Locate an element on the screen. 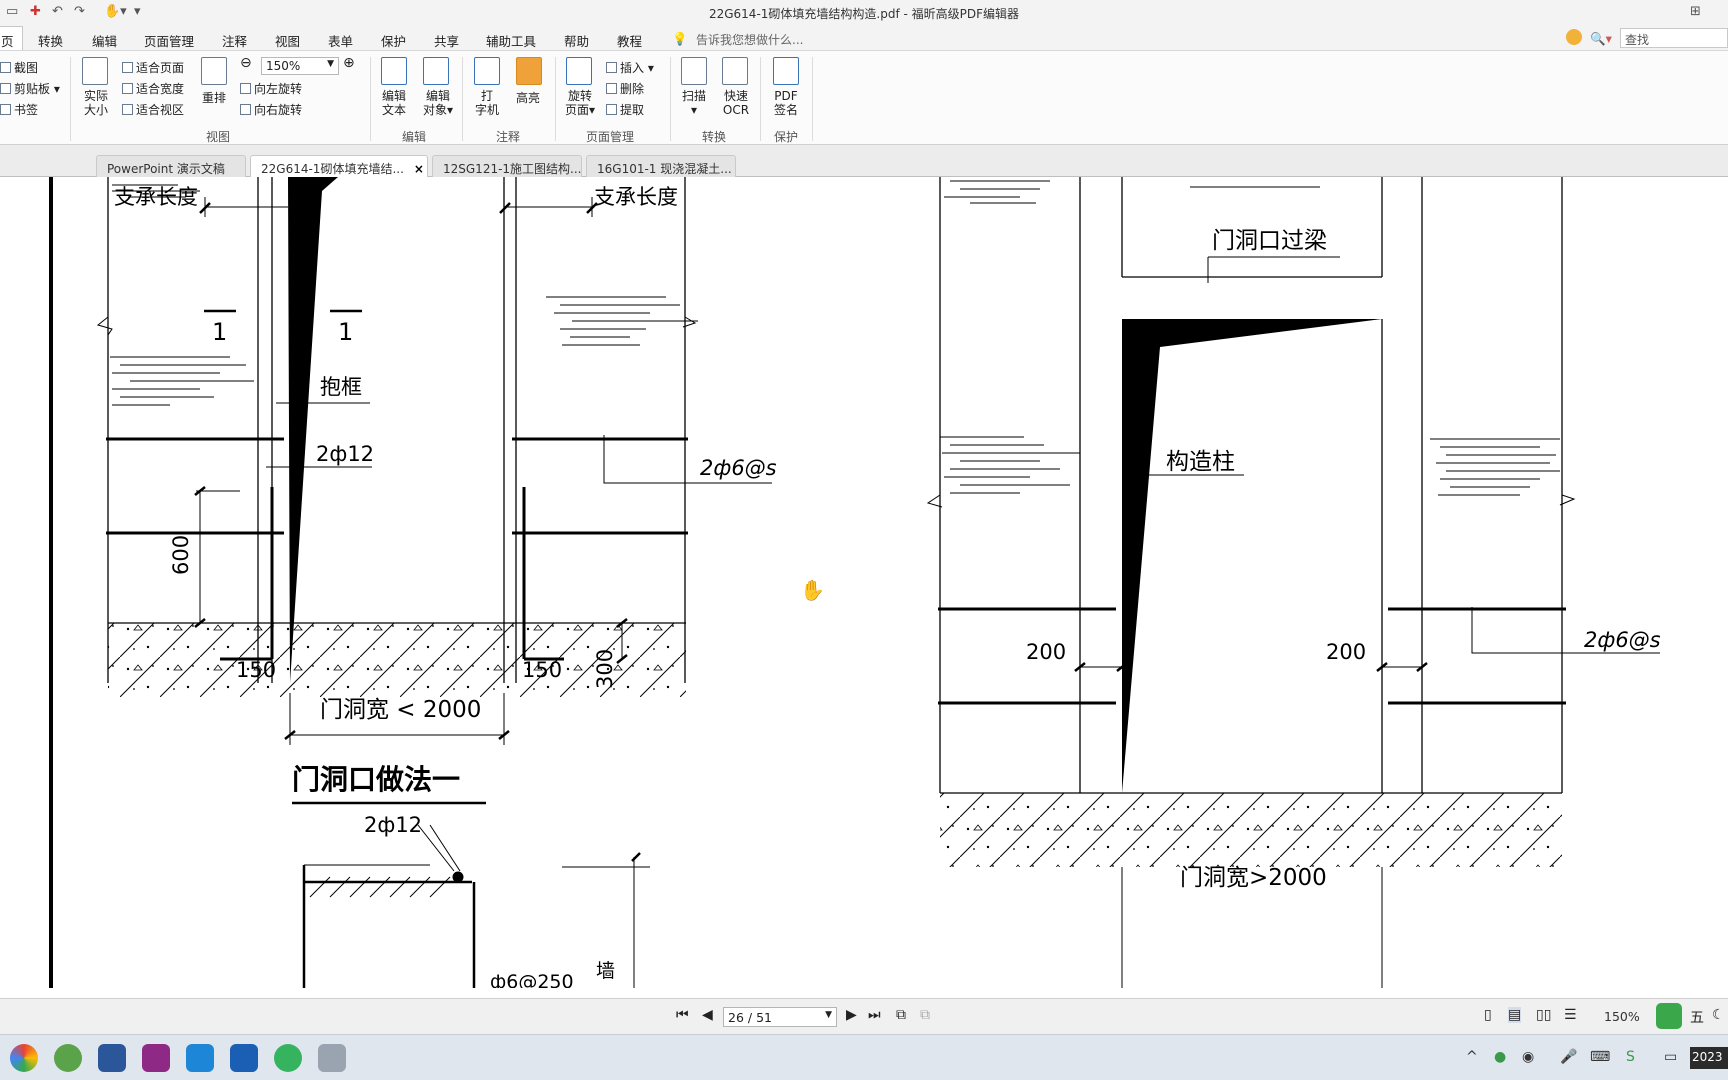  fit-page-button: 适合页面 is located at coordinates (153, 67).